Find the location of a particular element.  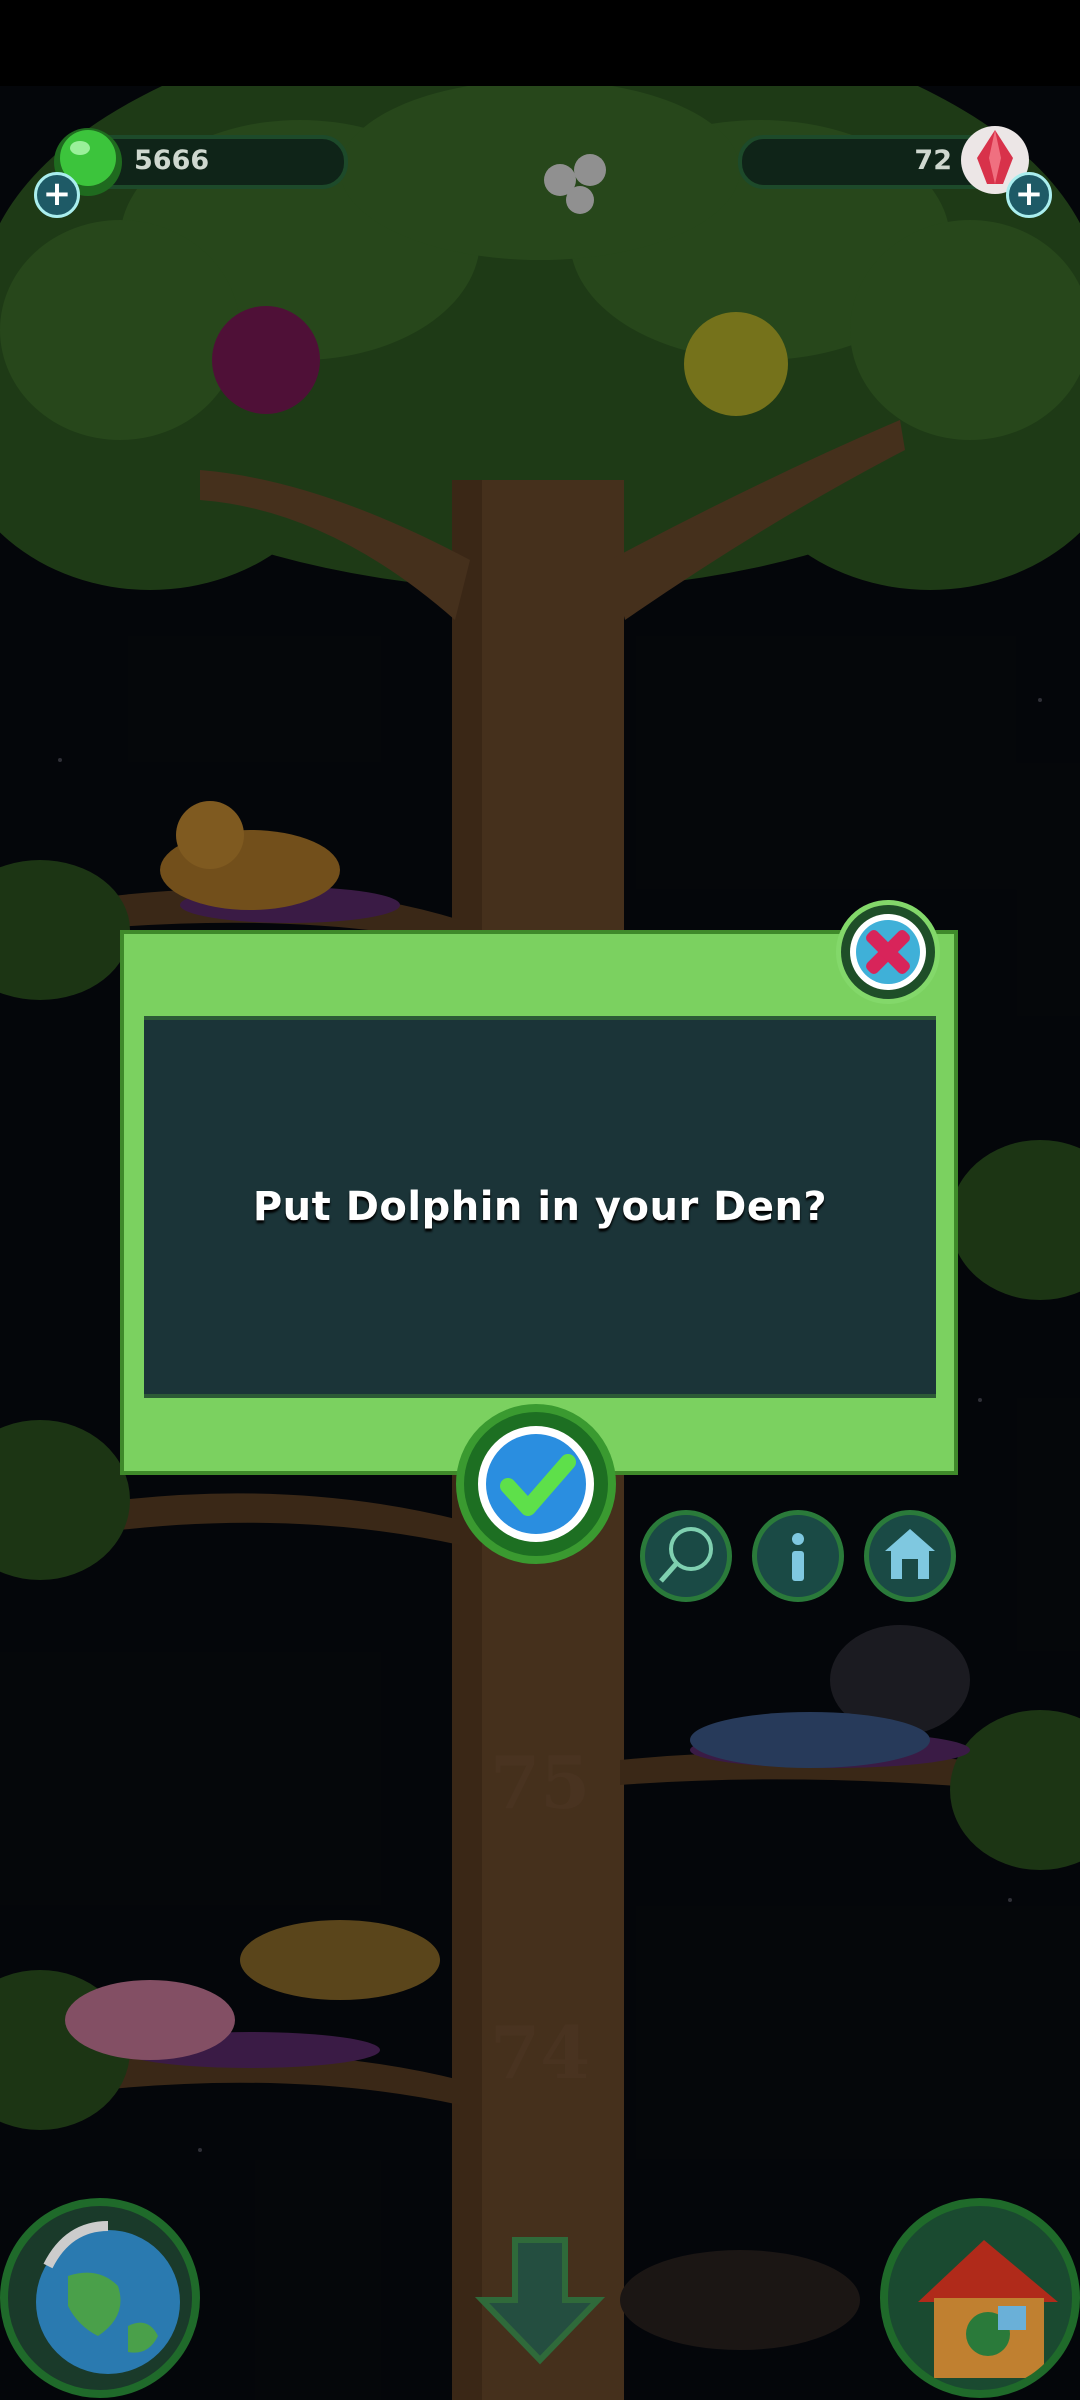

world-map-button is located at coordinates (100, 2298).